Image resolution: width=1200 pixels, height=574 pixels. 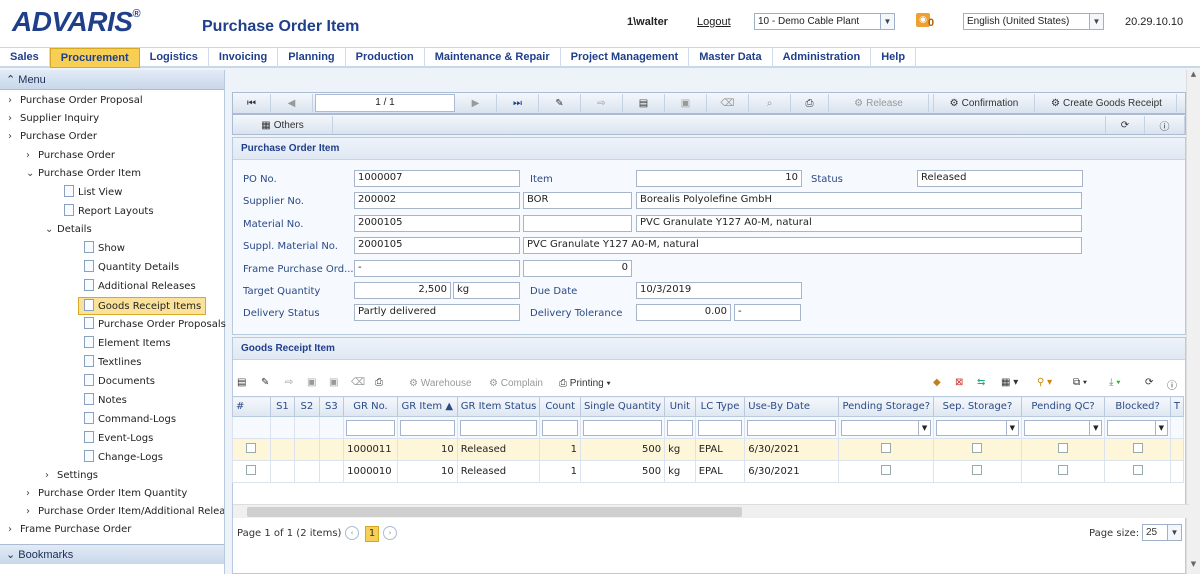 I want to click on filter-icon: ⚲ ▾, so click(x=1044, y=382).